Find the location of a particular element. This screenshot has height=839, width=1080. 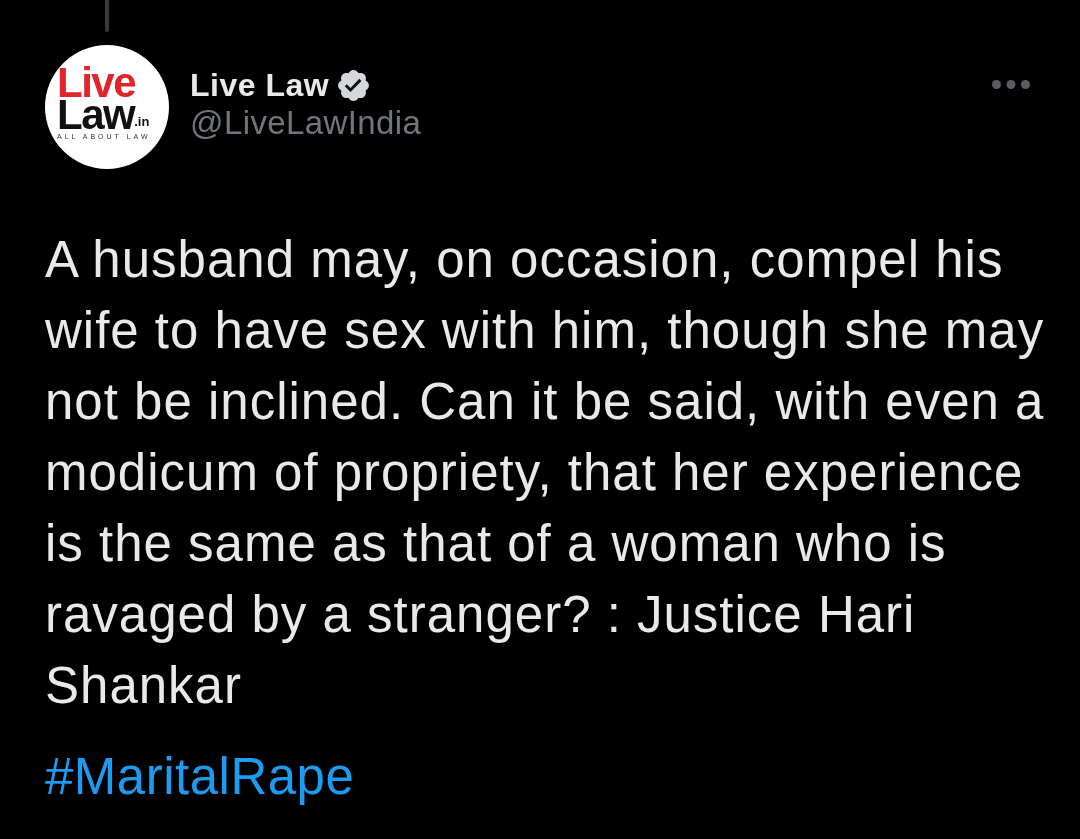

author-handle: @LiveLawIndia is located at coordinates (306, 123).